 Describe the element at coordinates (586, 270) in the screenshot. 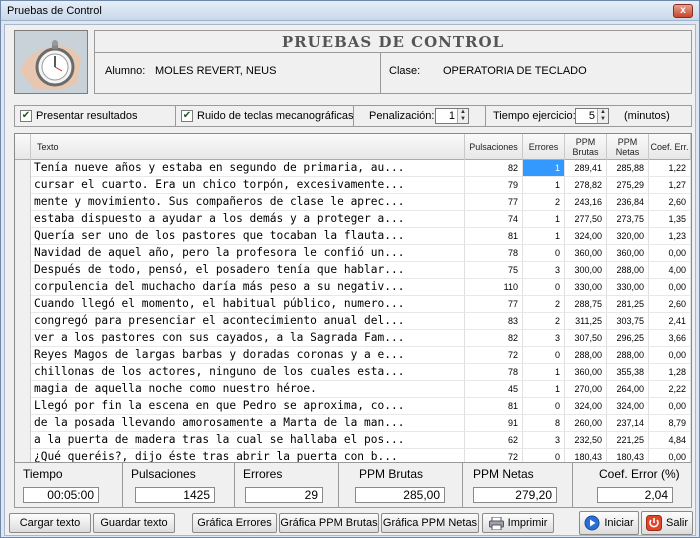

I see `table-cell: 300,00` at that location.